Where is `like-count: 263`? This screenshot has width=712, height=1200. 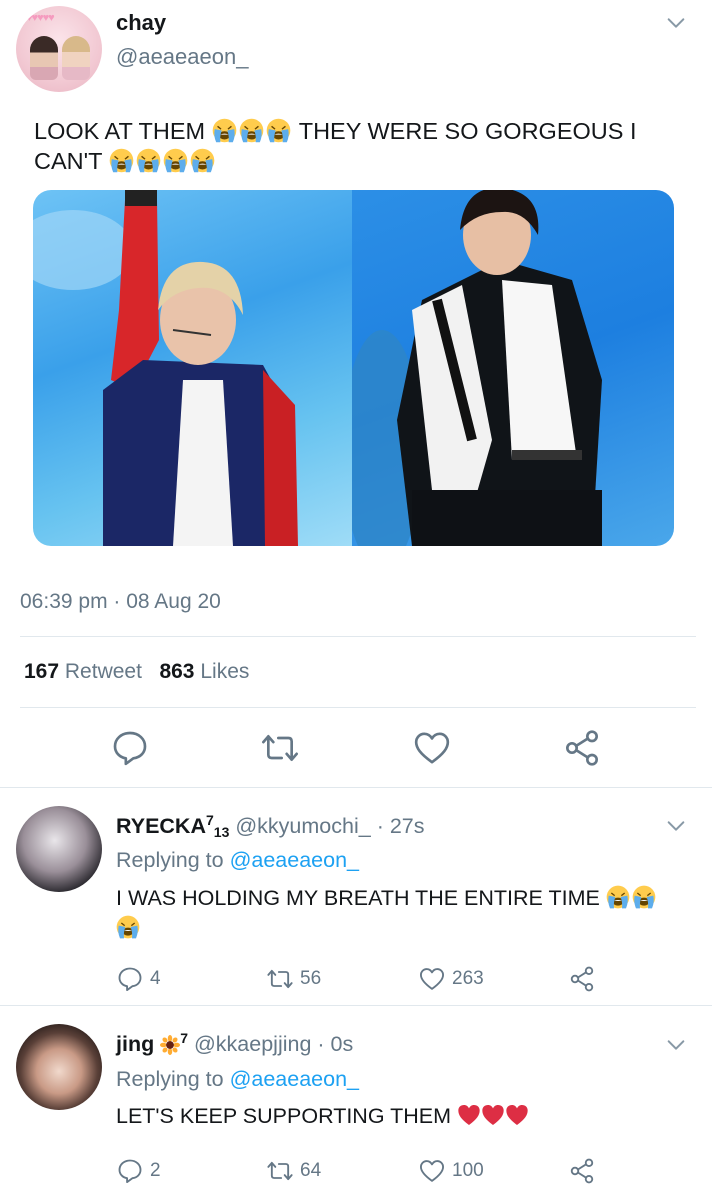 like-count: 263 is located at coordinates (468, 978).